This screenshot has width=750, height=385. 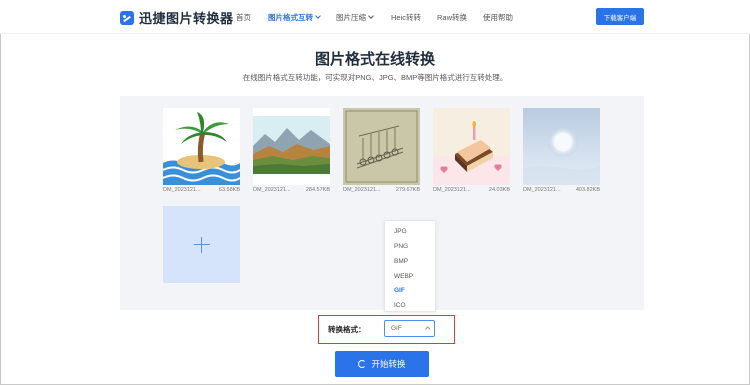 I want to click on palm-tree-island-image, so click(x=201, y=146).